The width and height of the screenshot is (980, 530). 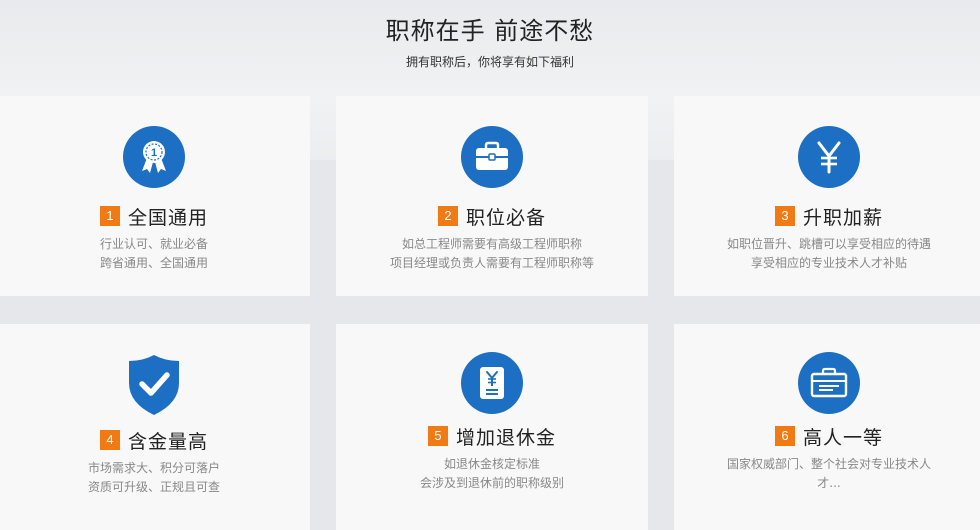 I want to click on description-line: 如总工程师需要有高级工程师职称, so click(x=491, y=244).